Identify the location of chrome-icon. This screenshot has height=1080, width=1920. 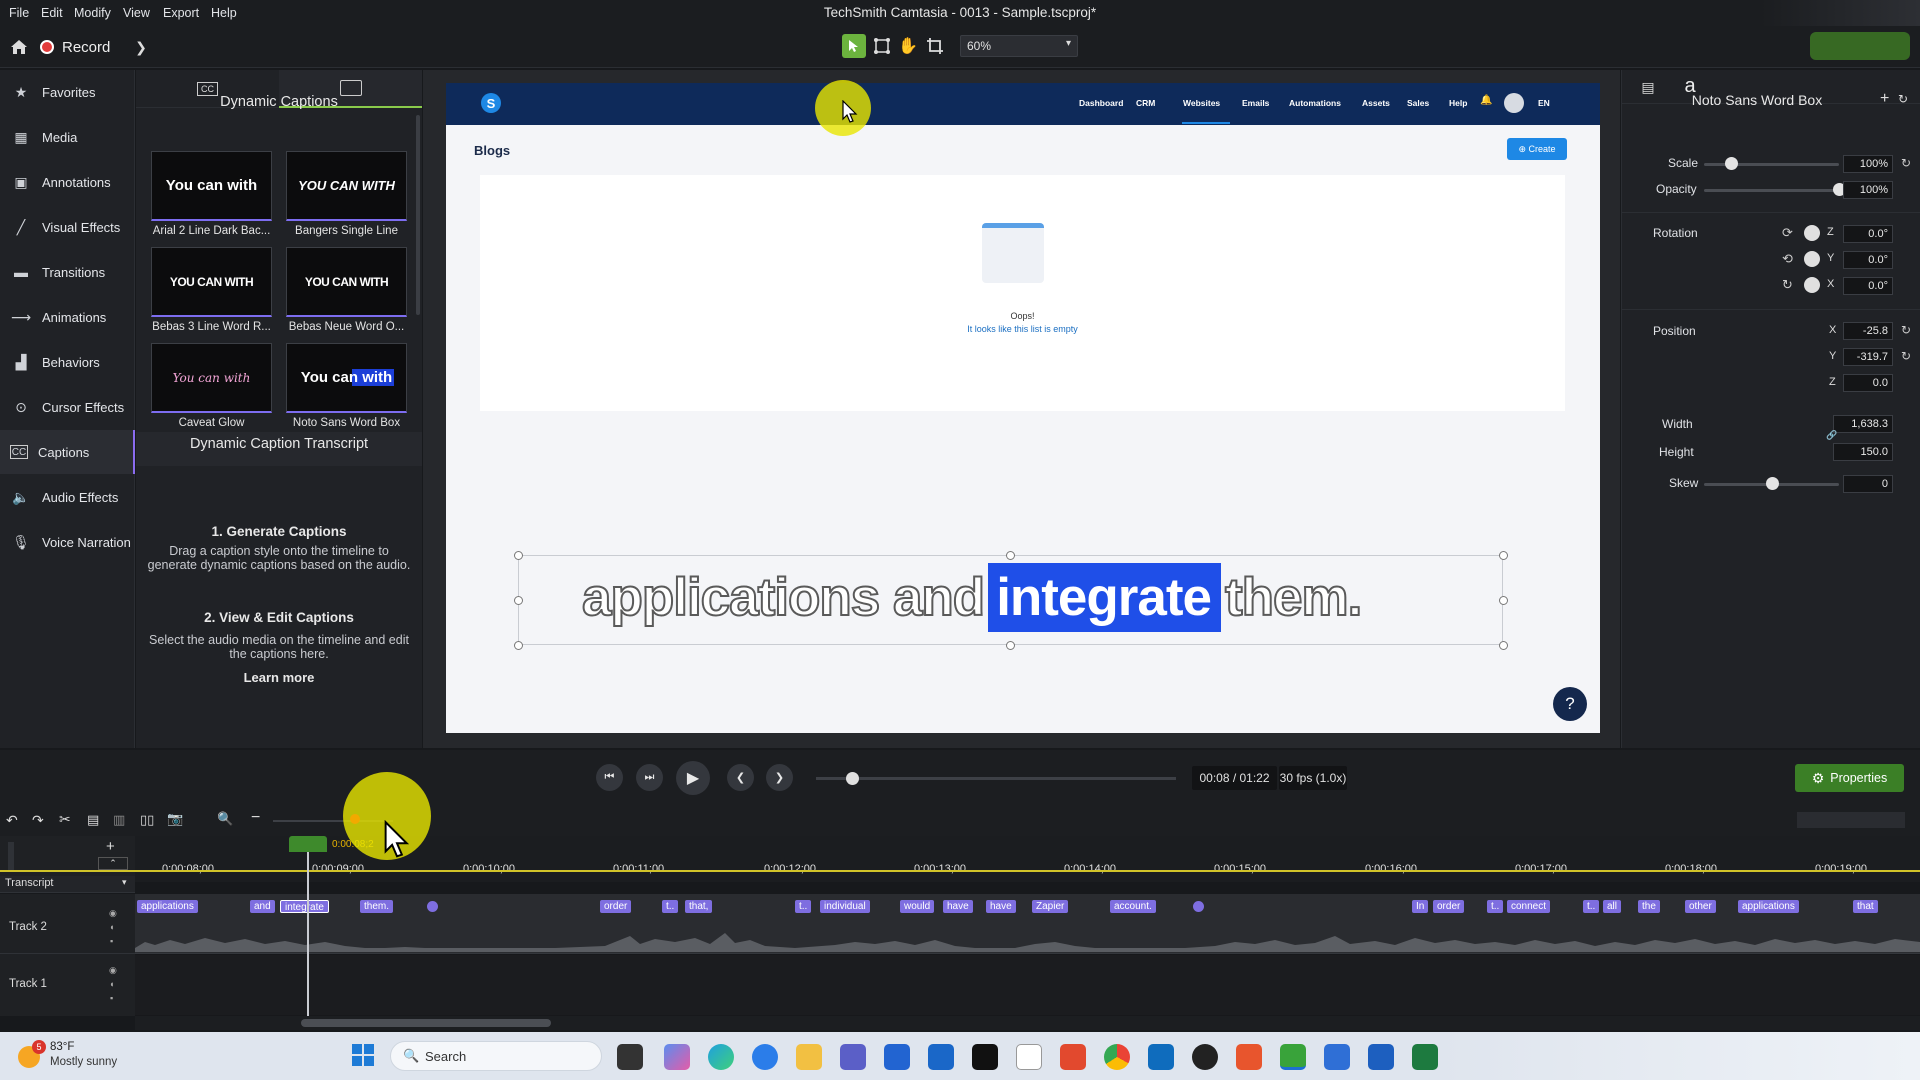
(1117, 1057).